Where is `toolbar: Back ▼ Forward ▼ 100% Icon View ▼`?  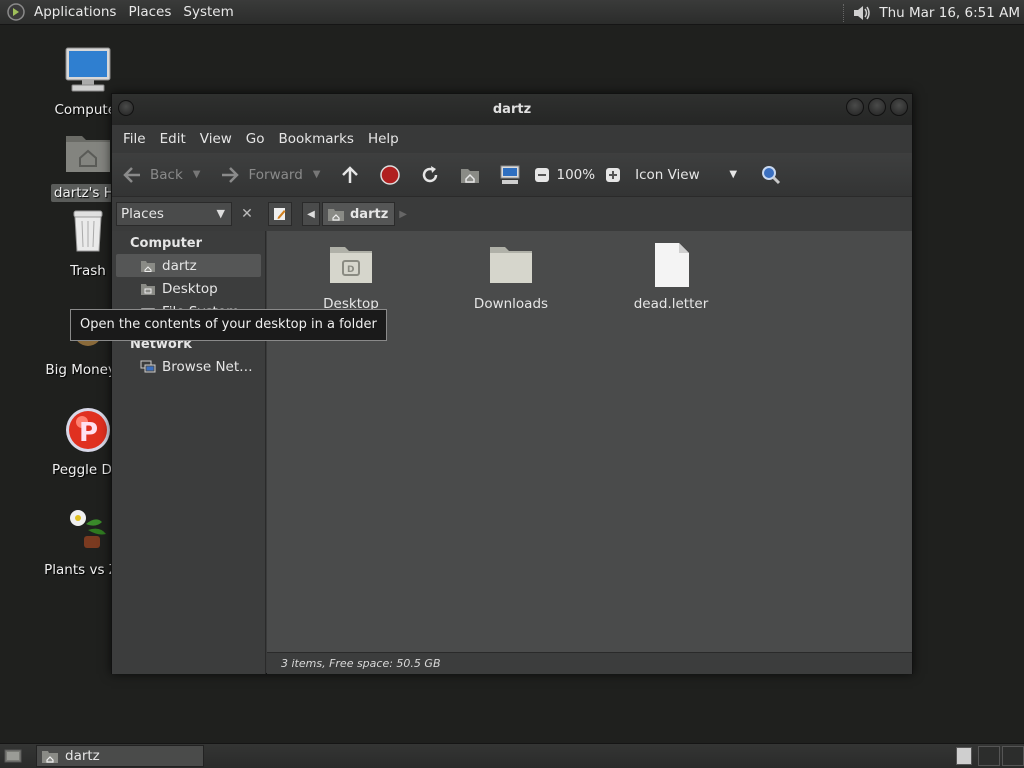 toolbar: Back ▼ Forward ▼ 100% Icon View ▼ is located at coordinates (512, 175).